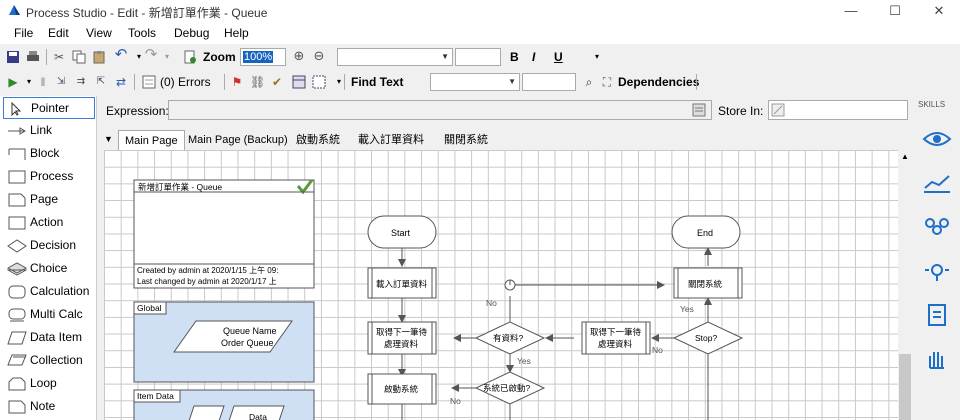 This screenshot has height=420, width=960. I want to click on collection-icon, so click(17, 360).